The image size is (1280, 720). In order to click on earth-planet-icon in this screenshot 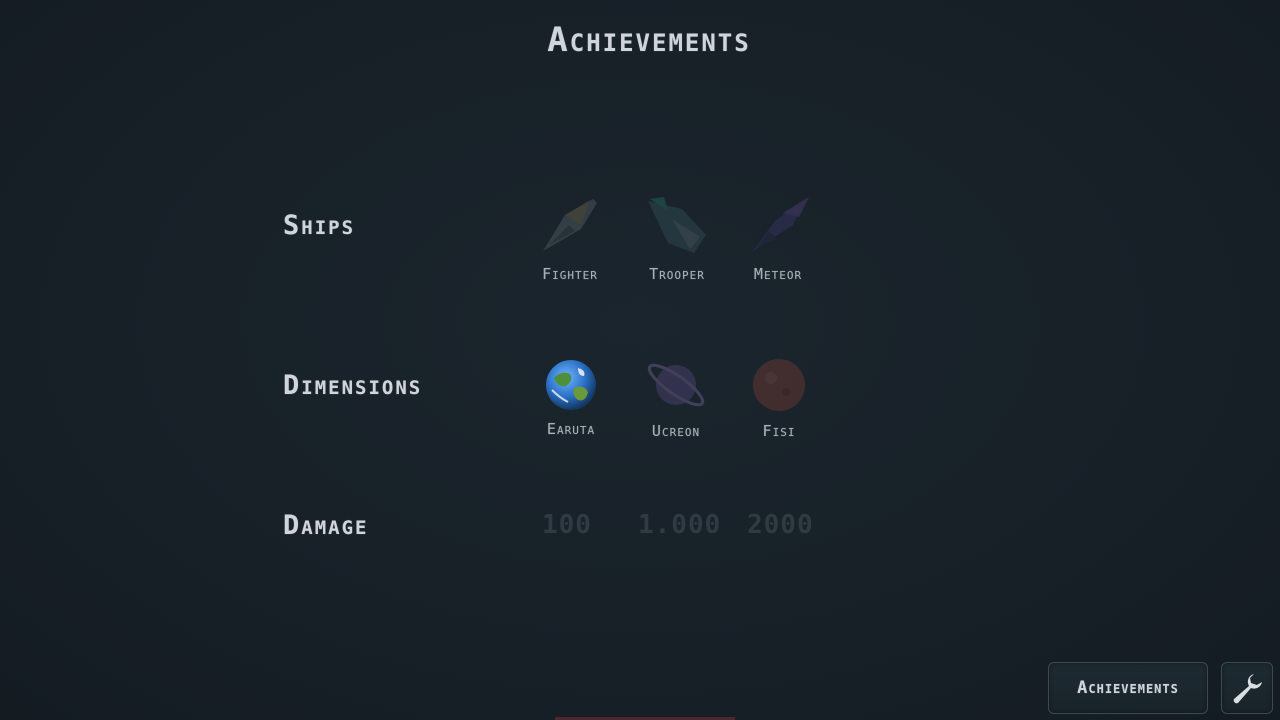, I will do `click(571, 385)`.